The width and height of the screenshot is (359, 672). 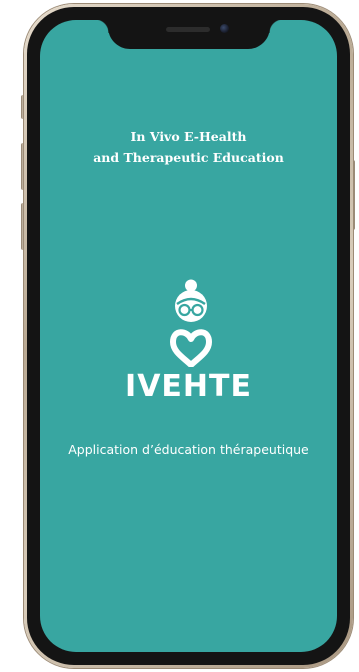 What do you see at coordinates (187, 29) in the screenshot?
I see `earpiece-speaker-icon` at bounding box center [187, 29].